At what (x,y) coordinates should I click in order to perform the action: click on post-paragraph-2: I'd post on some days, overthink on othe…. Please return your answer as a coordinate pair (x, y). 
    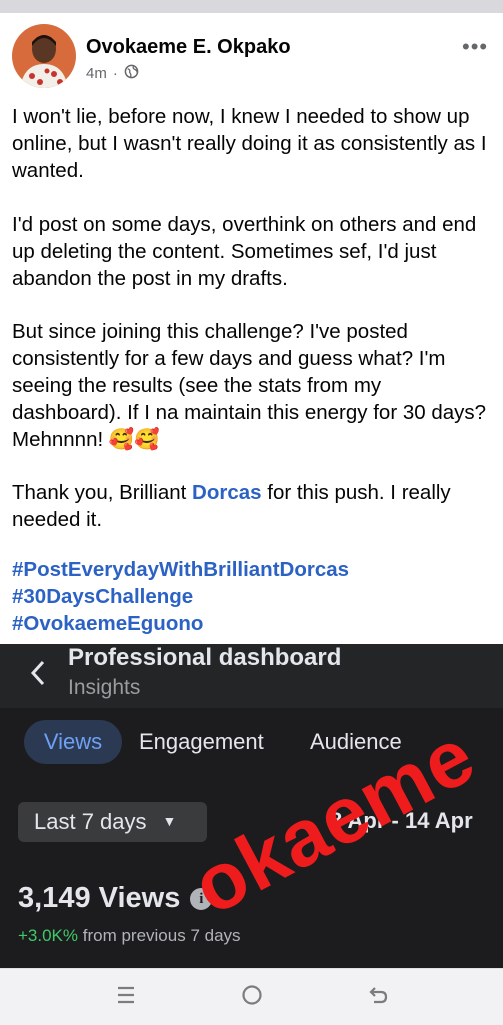
    Looking at the image, I should click on (244, 251).